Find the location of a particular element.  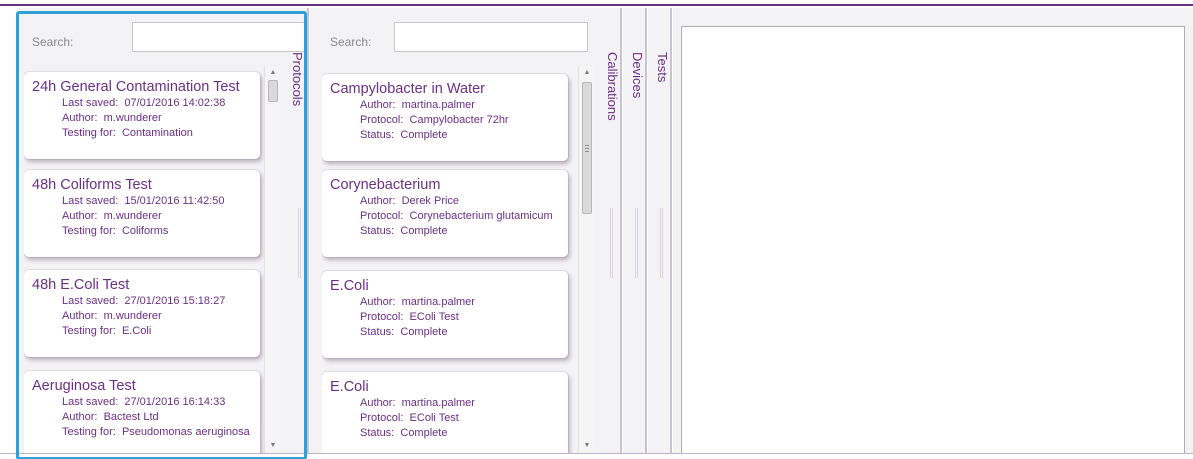

protocol-author: Author: Bactest Ltd is located at coordinates (158, 417).